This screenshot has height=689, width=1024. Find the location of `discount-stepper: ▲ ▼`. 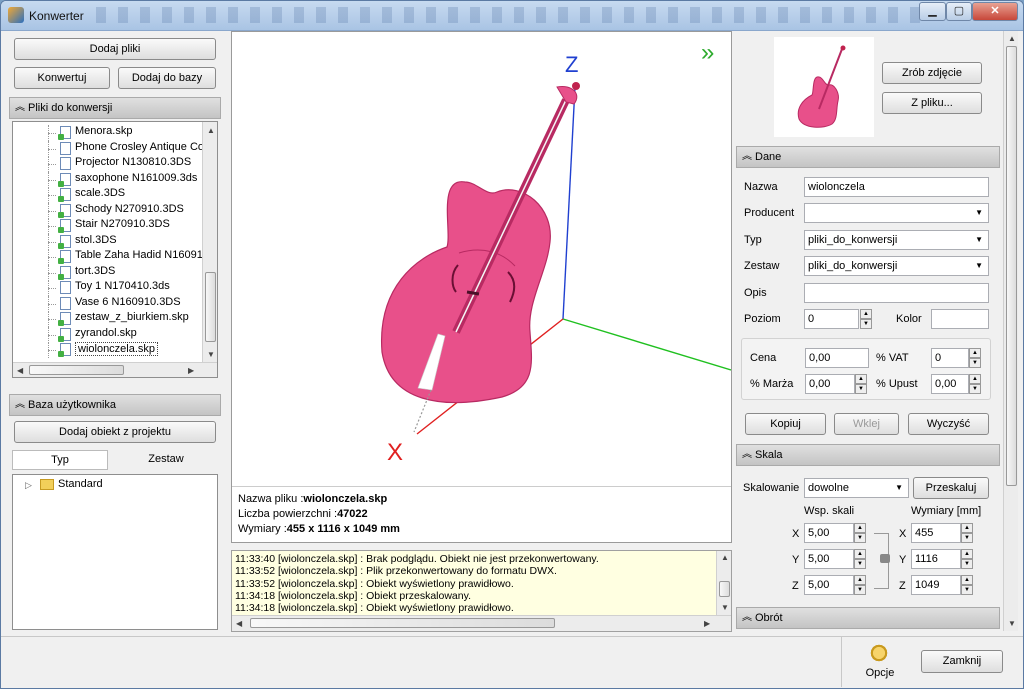

discount-stepper: ▲ ▼ is located at coordinates (975, 384).